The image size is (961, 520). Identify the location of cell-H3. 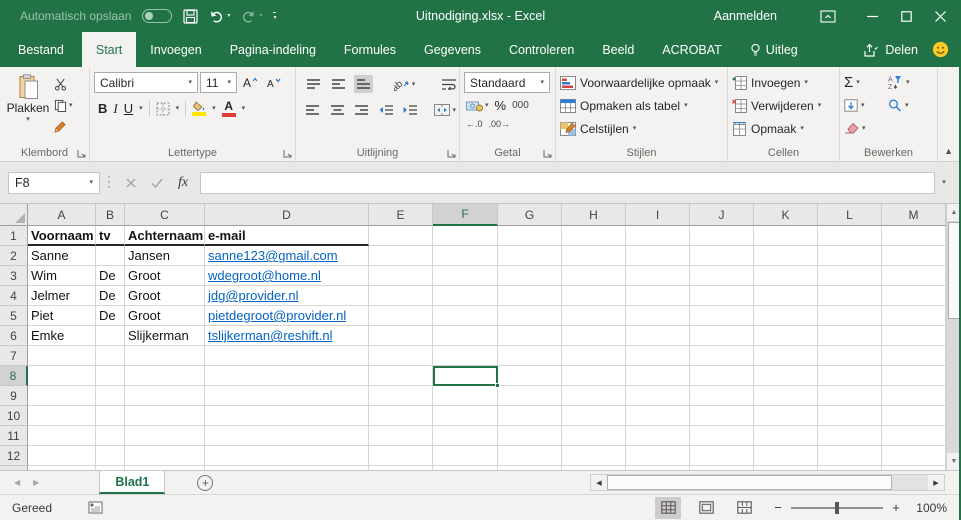
(594, 276).